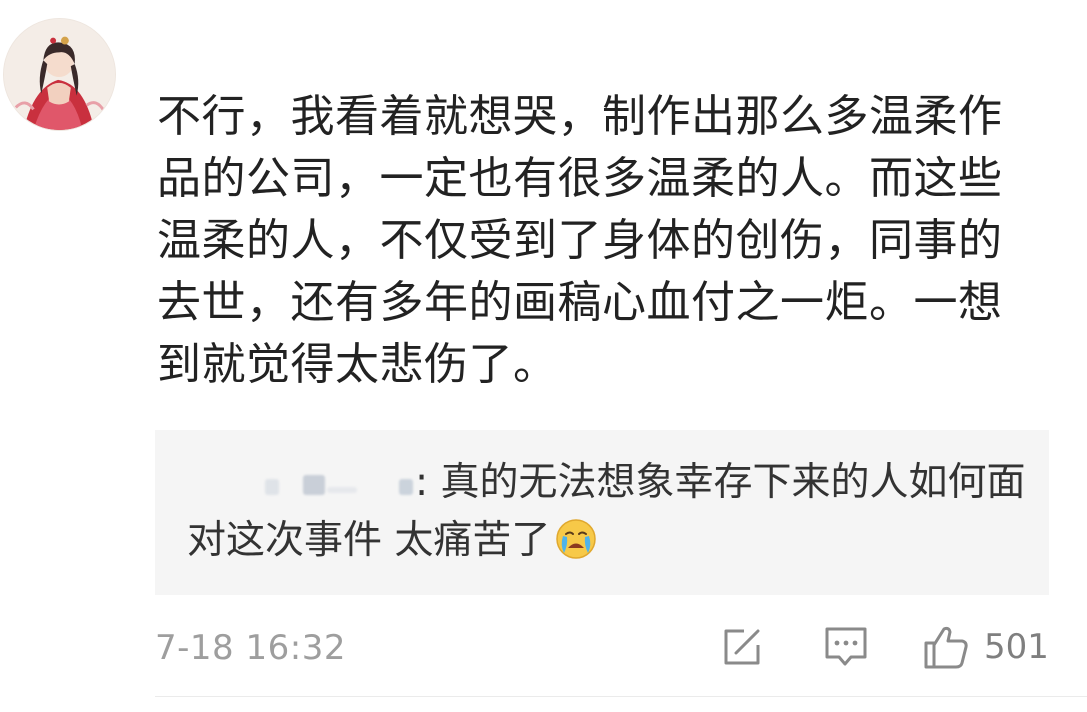  I want to click on comment-button, so click(847, 647).